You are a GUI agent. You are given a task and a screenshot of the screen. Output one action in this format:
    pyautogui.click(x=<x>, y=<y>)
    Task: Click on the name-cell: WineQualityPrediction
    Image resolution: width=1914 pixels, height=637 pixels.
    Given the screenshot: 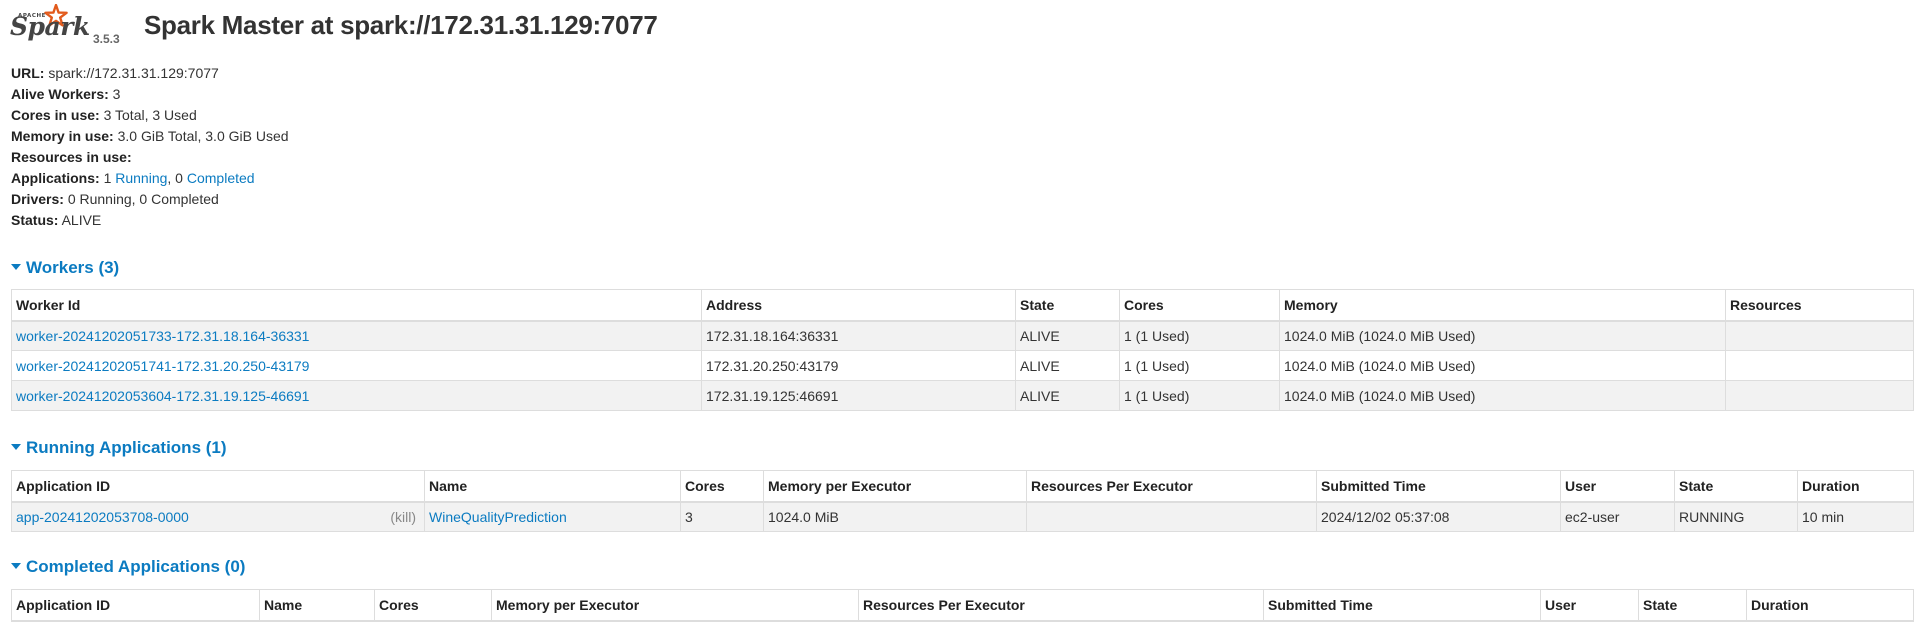 What is the action you would take?
    pyautogui.click(x=552, y=516)
    